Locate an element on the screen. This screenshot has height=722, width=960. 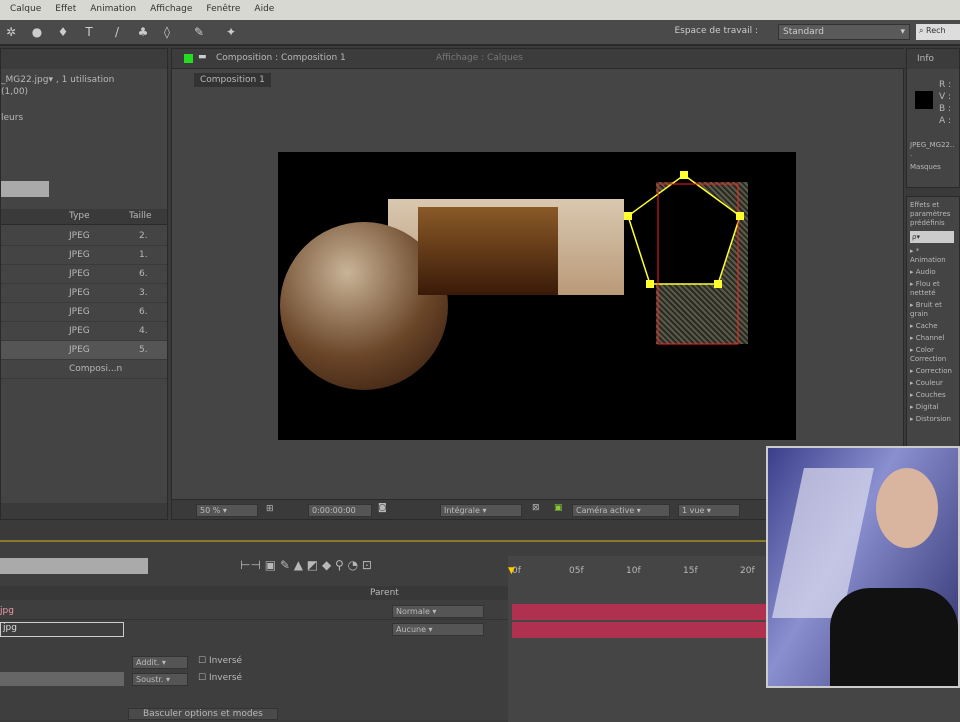
column-size: Taille is located at coordinates (140, 216).